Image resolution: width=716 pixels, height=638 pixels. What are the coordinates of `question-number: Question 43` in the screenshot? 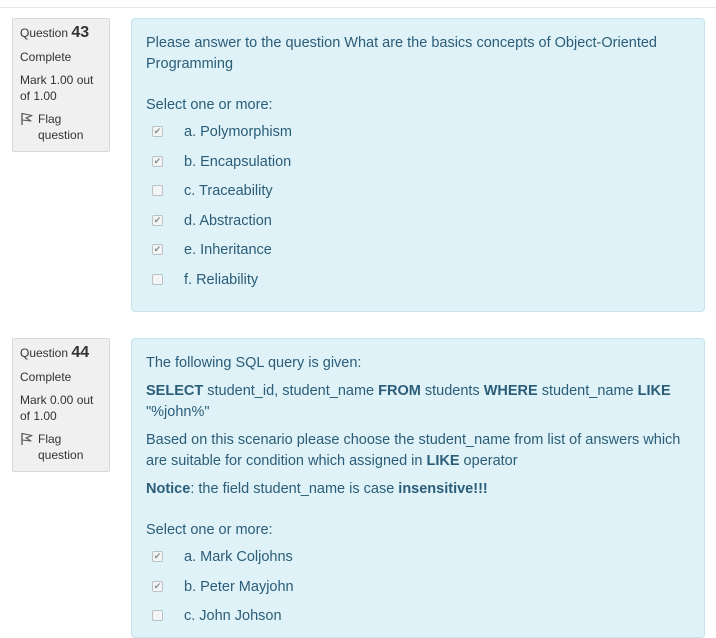 It's located at (55, 32).